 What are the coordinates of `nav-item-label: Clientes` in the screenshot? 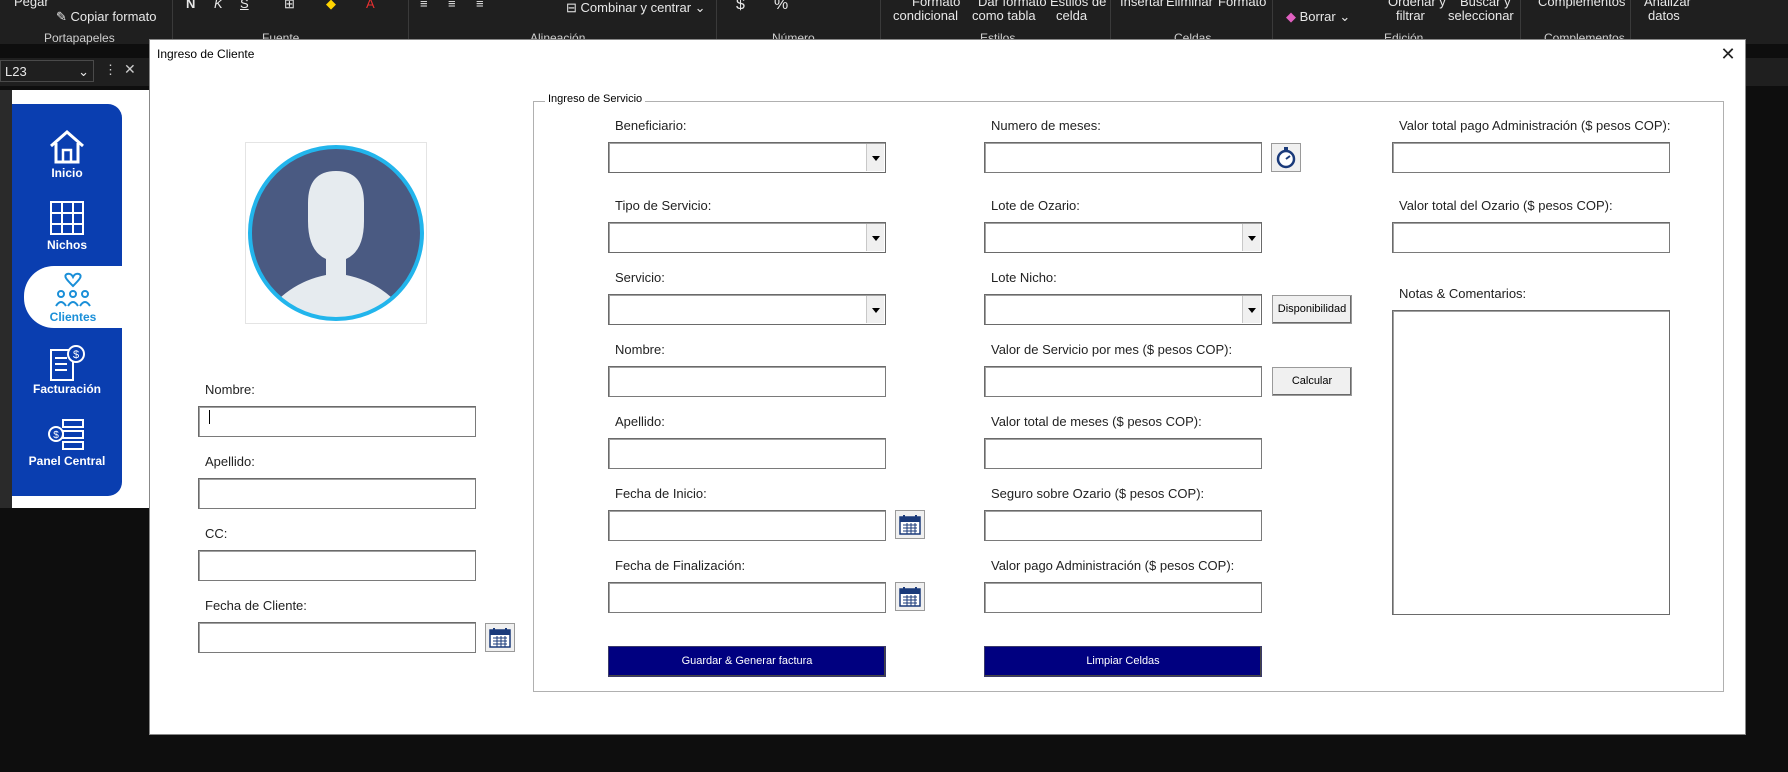 It's located at (73, 317).